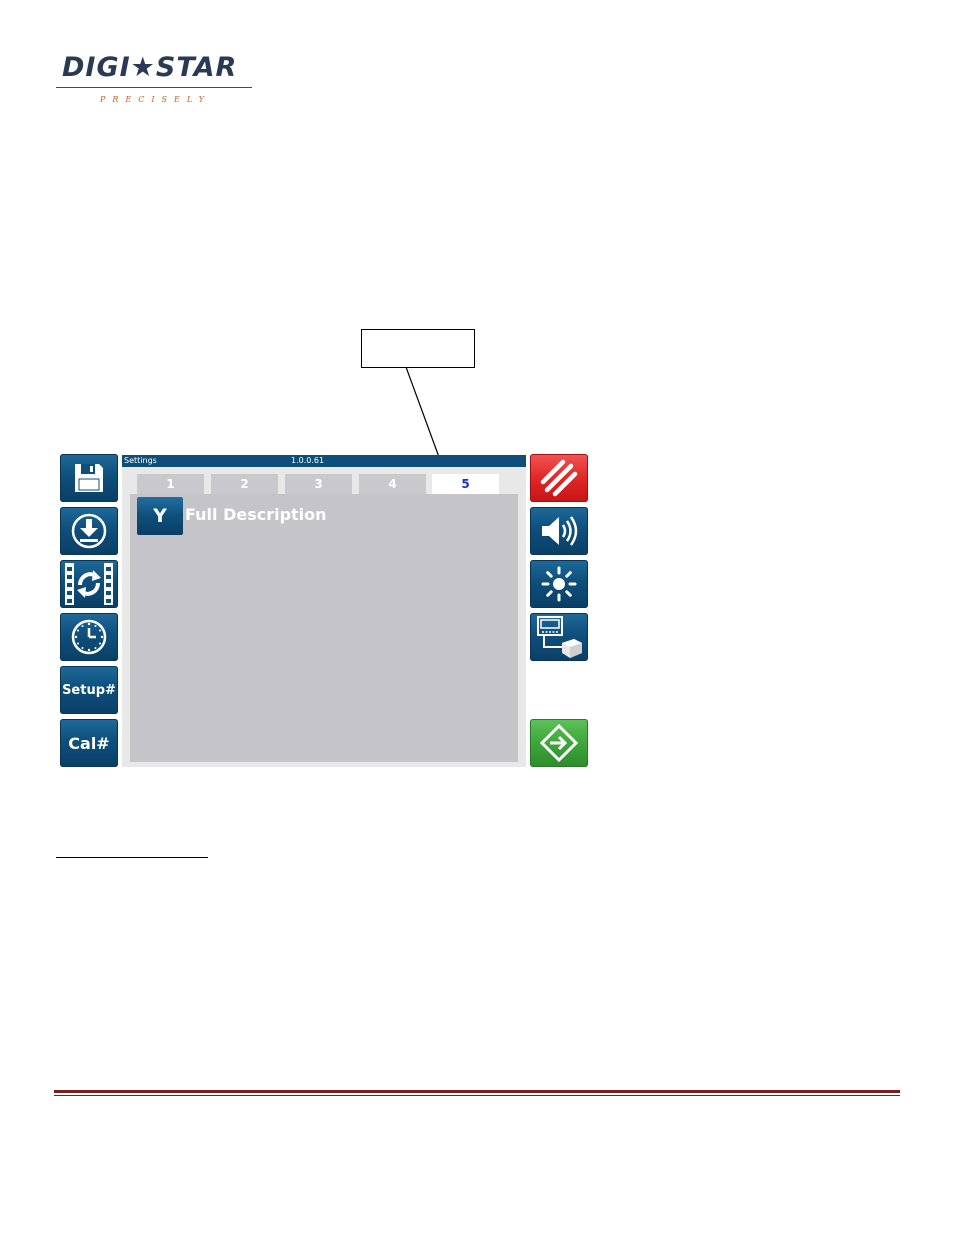 Image resolution: width=954 pixels, height=1235 pixels. Describe the element at coordinates (324, 628) in the screenshot. I see `tab-content-panel` at that location.